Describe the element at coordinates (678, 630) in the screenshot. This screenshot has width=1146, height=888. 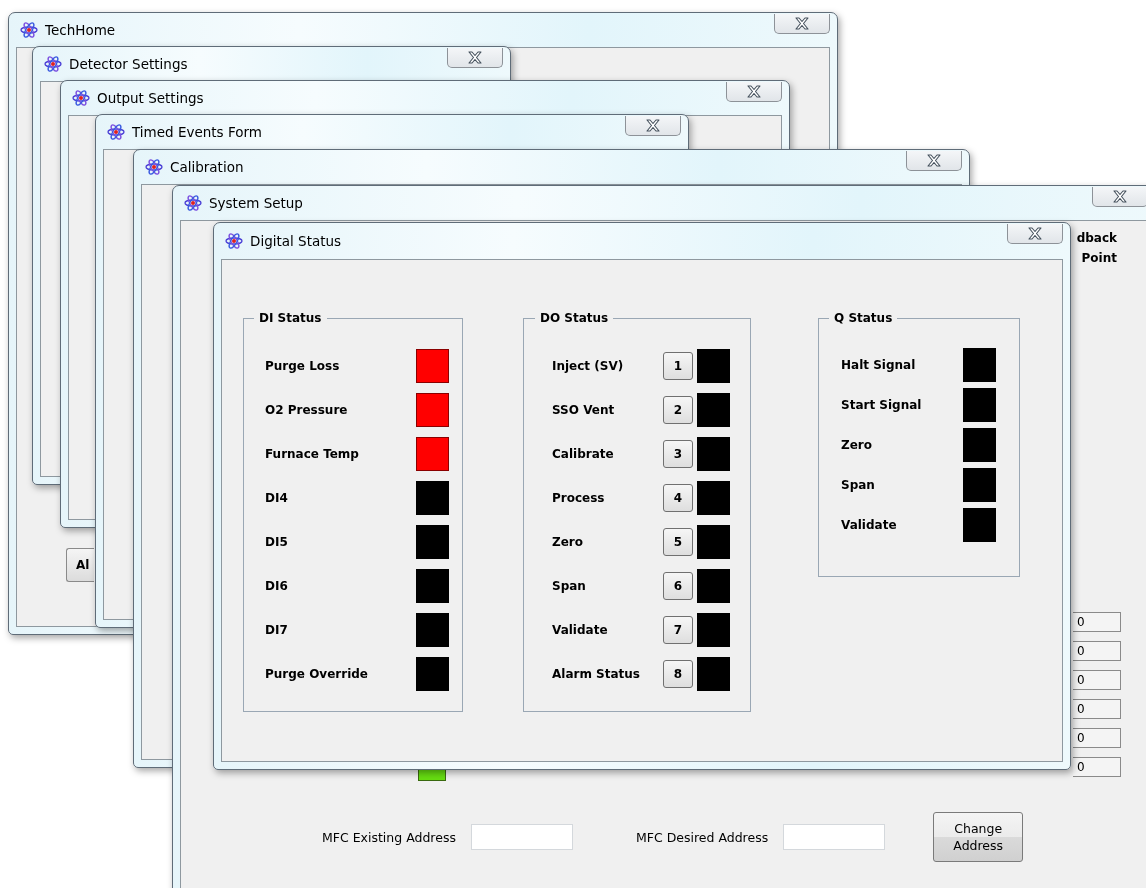
I see `output-button: 7` at that location.